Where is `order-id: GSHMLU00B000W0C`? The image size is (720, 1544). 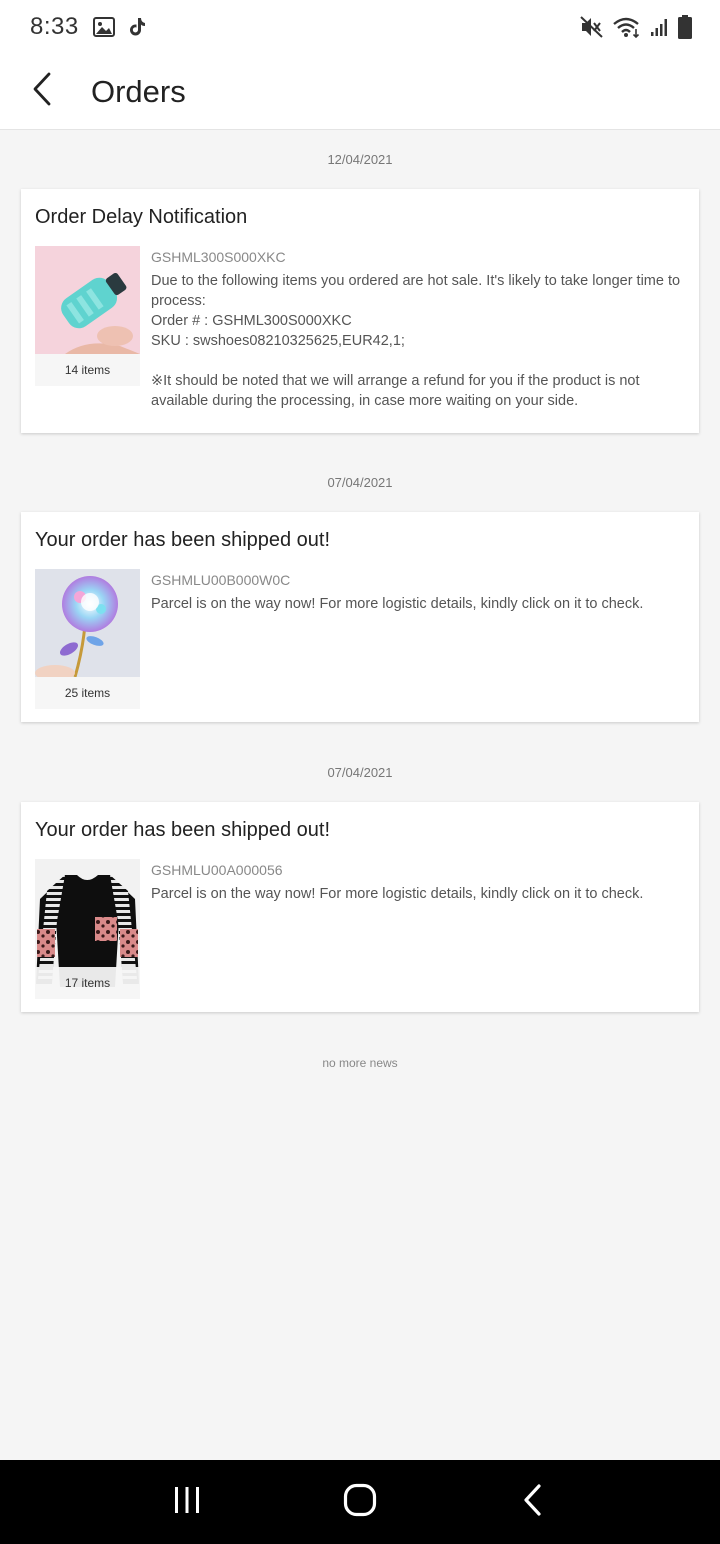 order-id: GSHMLU00B000W0C is located at coordinates (221, 580).